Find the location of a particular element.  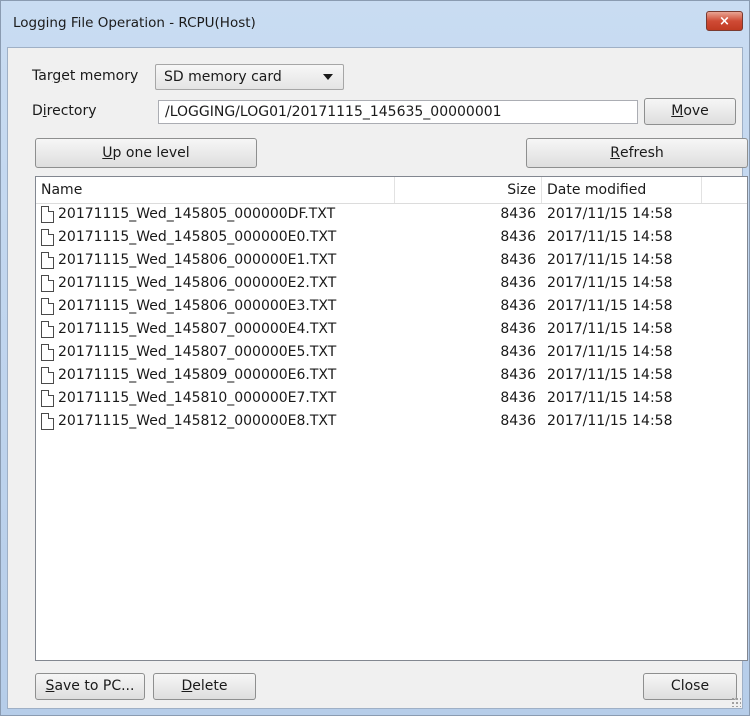

directory-label-pre: D is located at coordinates (37, 111).